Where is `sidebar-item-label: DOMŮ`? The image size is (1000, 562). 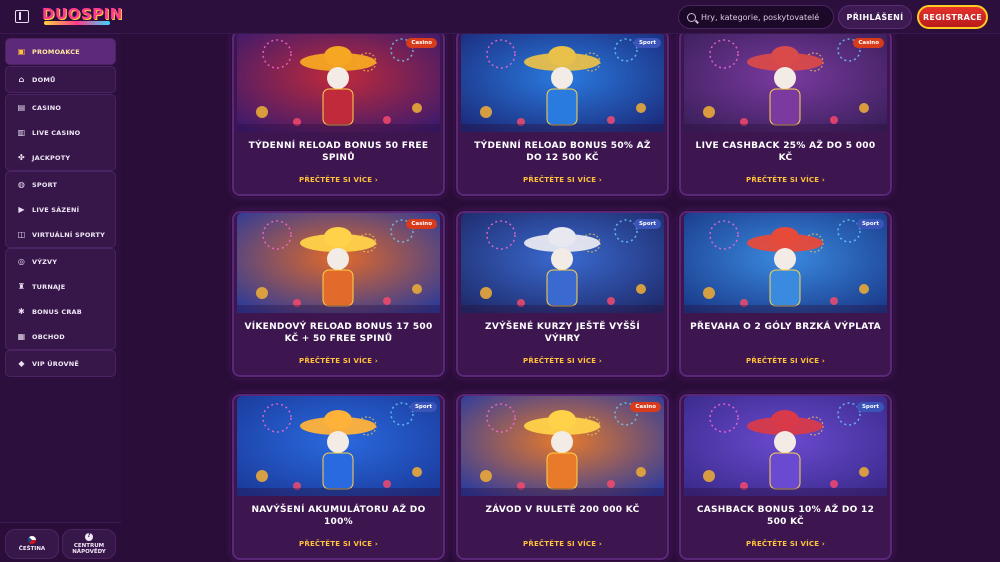
sidebar-item-label: DOMŮ is located at coordinates (44, 79).